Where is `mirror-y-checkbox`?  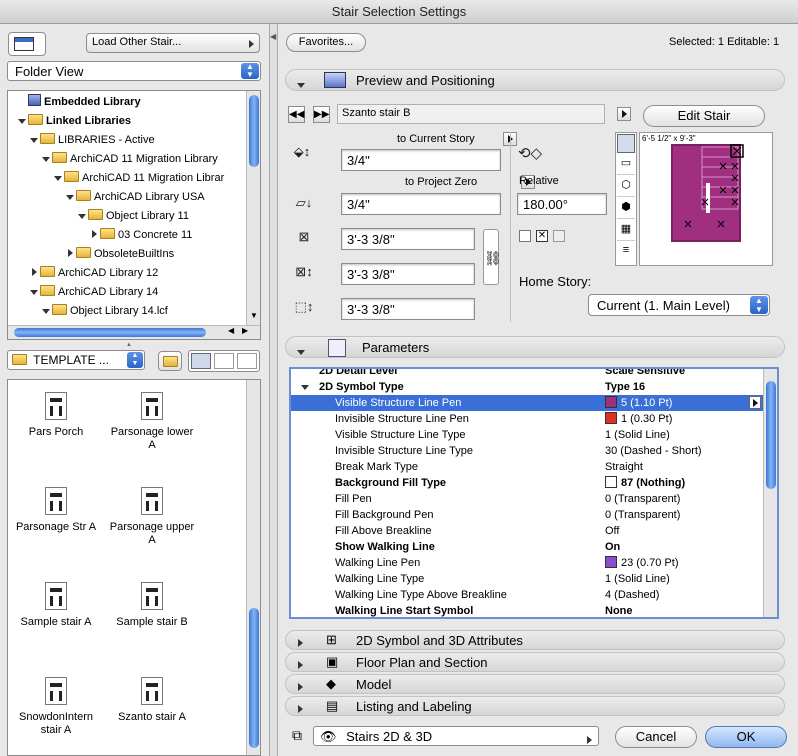
mirror-y-checkbox is located at coordinates (559, 236).